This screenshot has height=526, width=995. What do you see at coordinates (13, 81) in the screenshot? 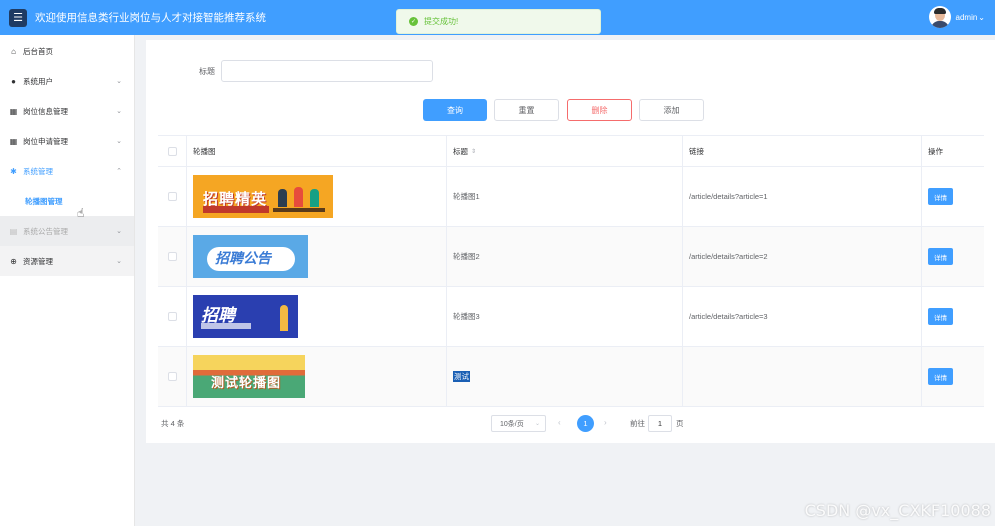
I see `user-icon: ●` at bounding box center [13, 81].